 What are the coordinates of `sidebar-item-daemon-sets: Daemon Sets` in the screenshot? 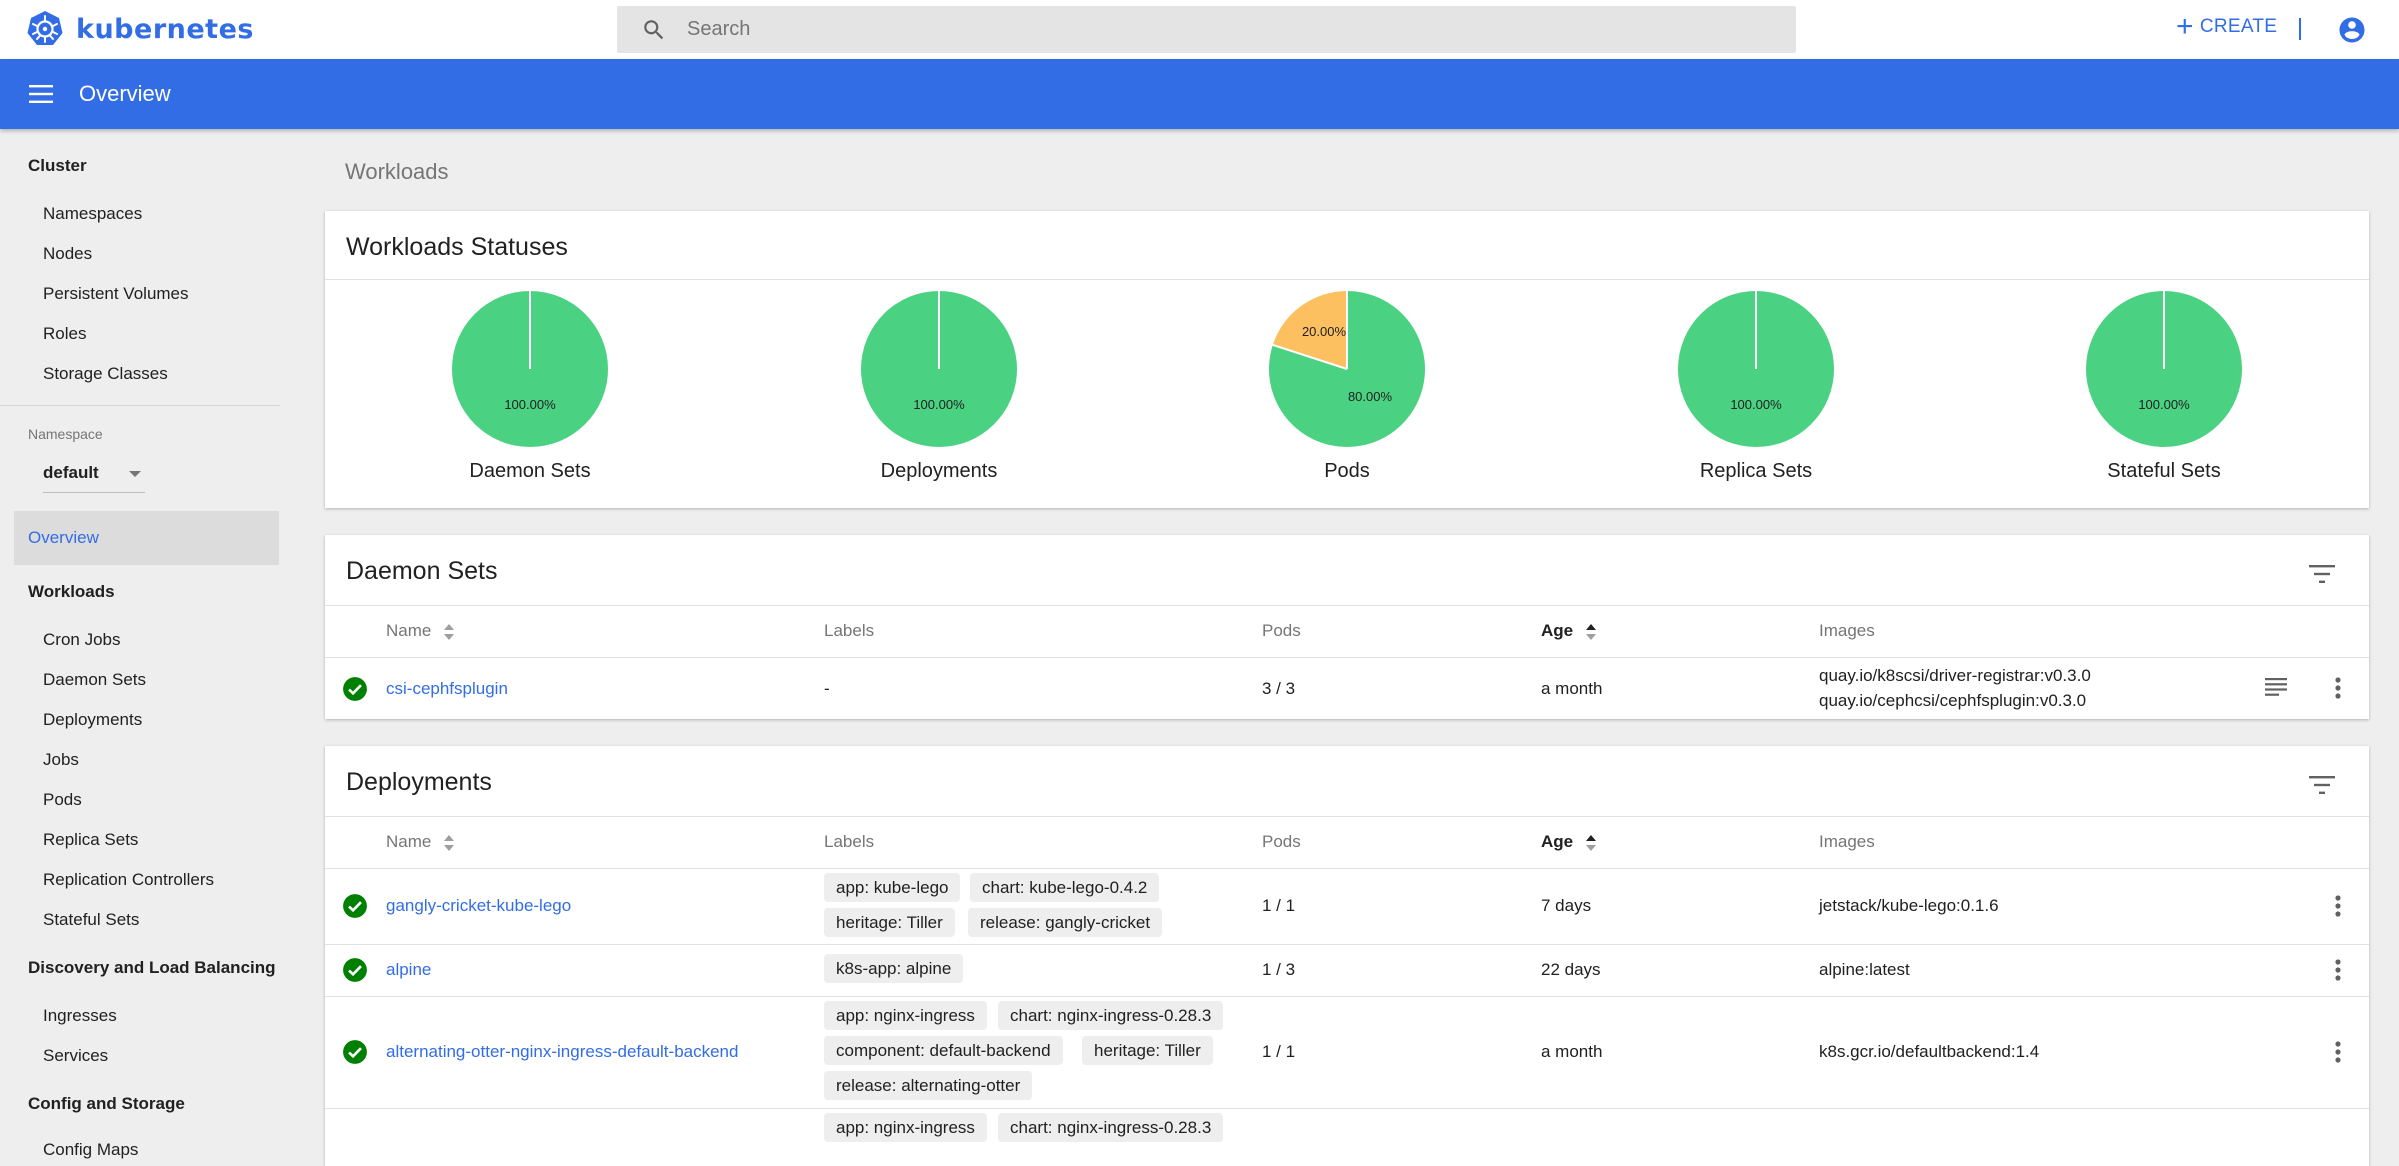 It's located at (94, 680).